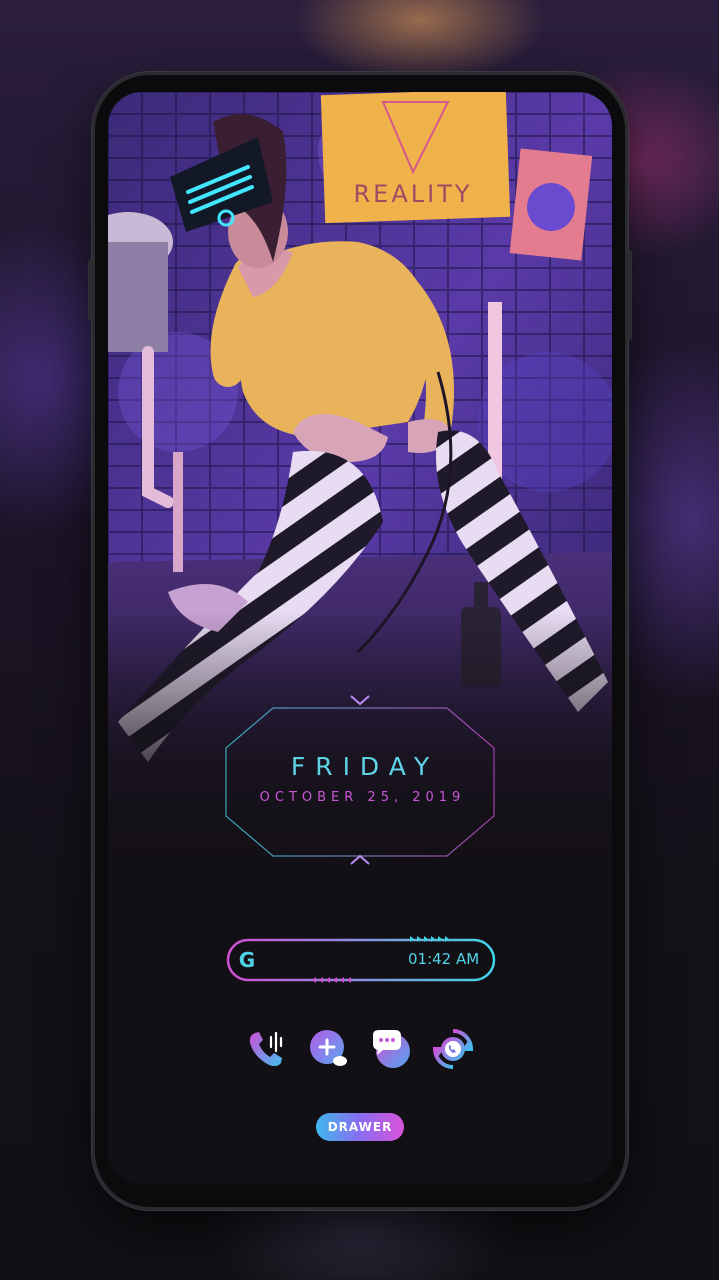 This screenshot has width=719, height=1280. I want to click on power-button, so click(630, 295).